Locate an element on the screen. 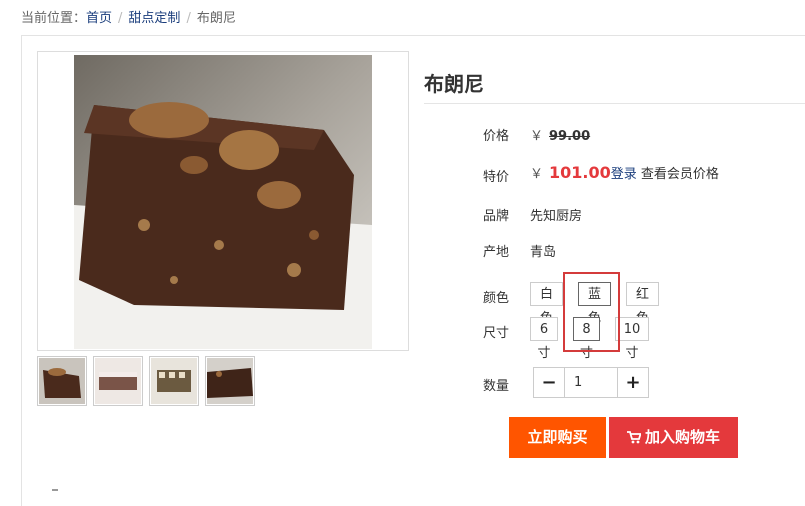 The image size is (805, 506). size-option-10: 10寸 is located at coordinates (632, 339).